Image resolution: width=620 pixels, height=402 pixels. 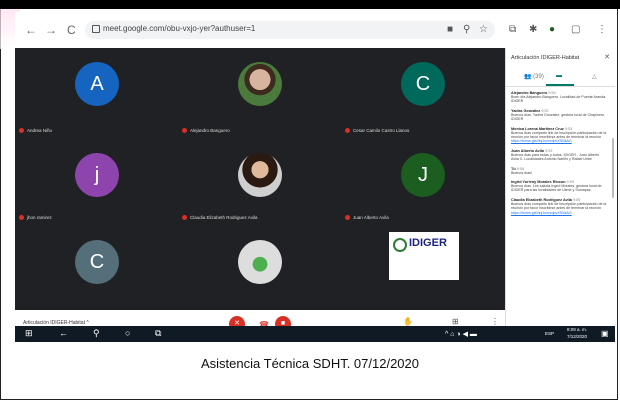 I want to click on participant-name: Cesar Camilo Castro Llanos, so click(x=381, y=130).